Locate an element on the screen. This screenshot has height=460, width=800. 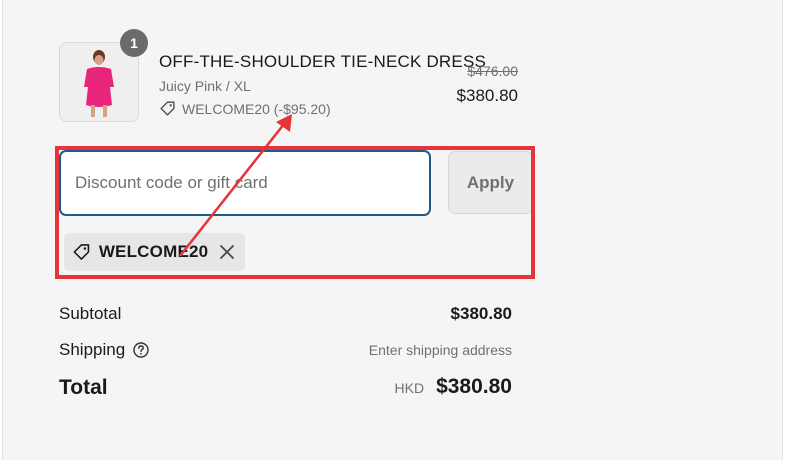
product-title: OFF-THE-SHOULDER TIE-NECK DRESS is located at coordinates (323, 61).